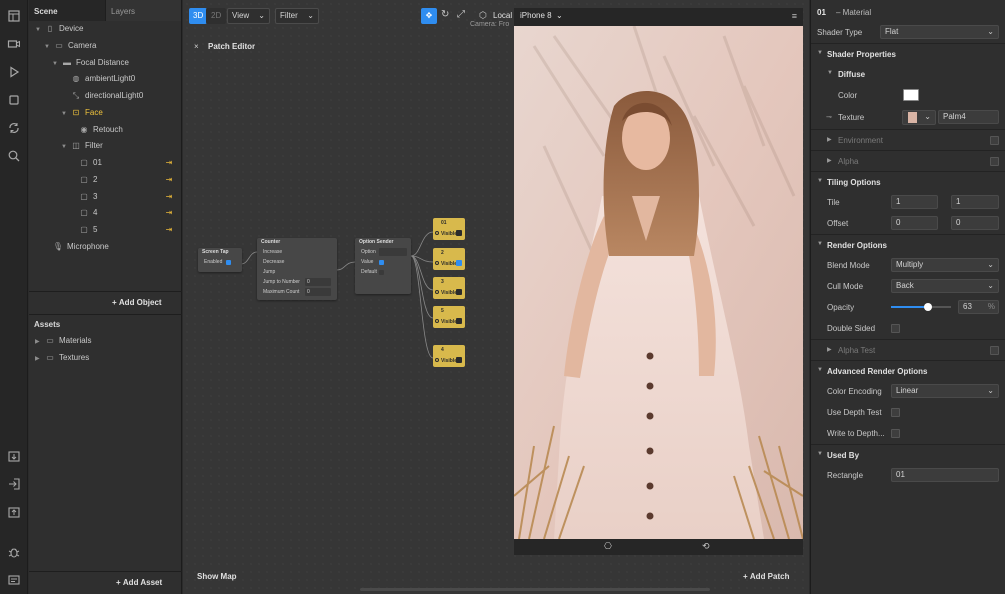 The height and width of the screenshot is (594, 1005). What do you see at coordinates (829, 117) in the screenshot?
I see `link-icon: ⊸` at bounding box center [829, 117].